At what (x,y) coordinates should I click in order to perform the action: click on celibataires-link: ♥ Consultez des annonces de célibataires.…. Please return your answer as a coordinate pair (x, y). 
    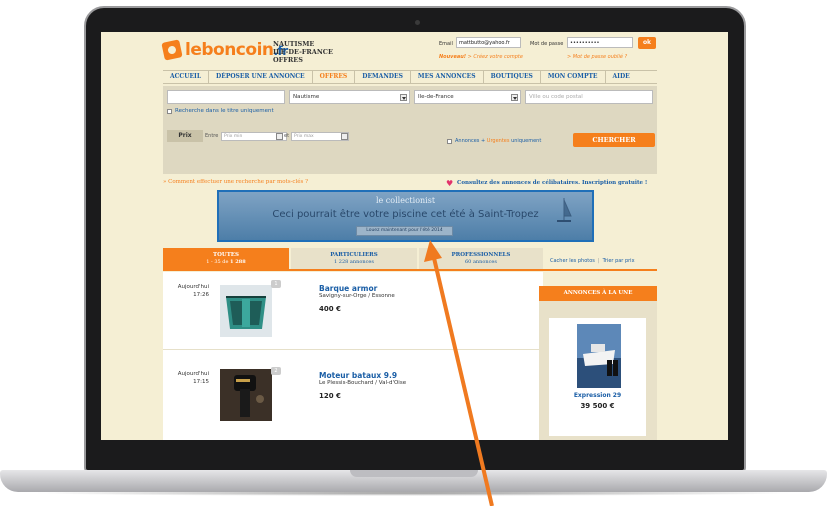
    Looking at the image, I should click on (546, 183).